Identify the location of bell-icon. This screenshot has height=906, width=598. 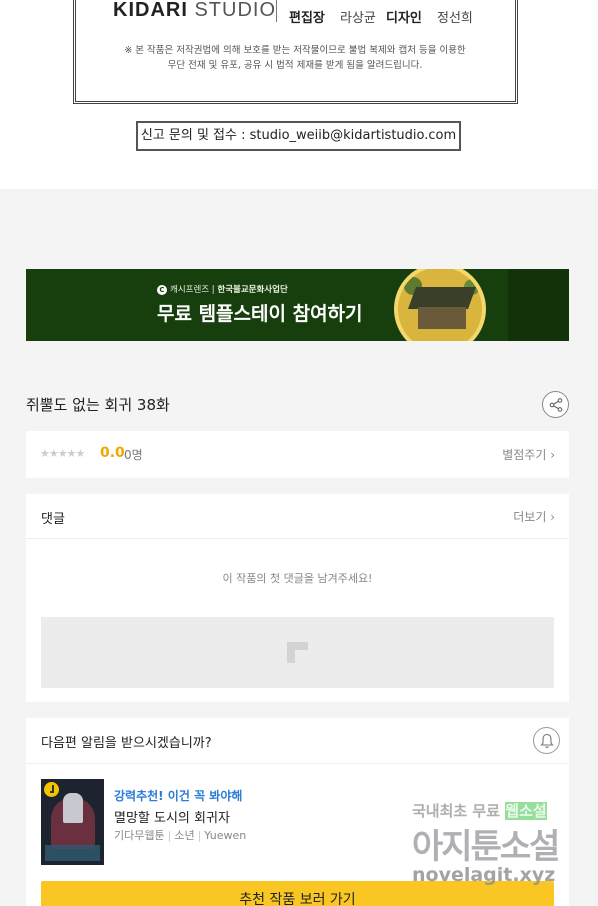
(547, 741).